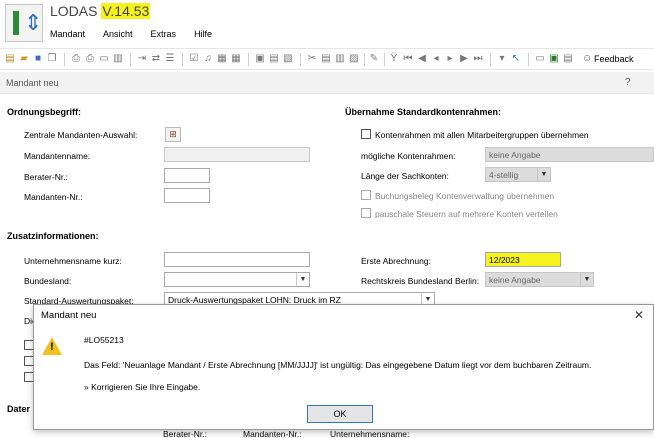  I want to click on check-icon: ☑, so click(194, 59).